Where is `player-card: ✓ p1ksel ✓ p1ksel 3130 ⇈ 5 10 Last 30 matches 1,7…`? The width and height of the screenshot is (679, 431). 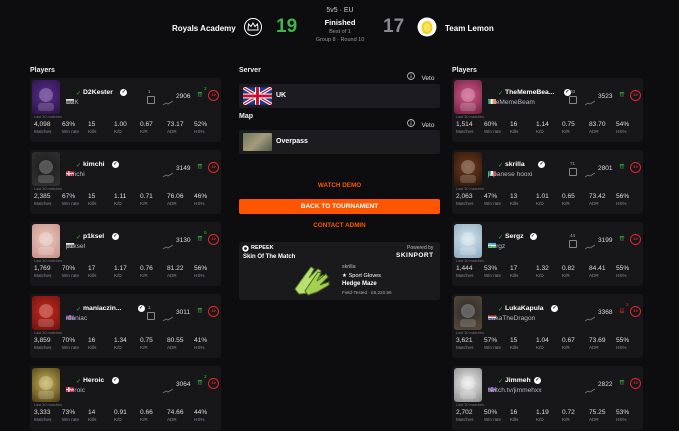
player-card: ✓ p1ksel ✓ p1ksel 3130 ⇈ 5 10 Last 30 matches 1,7… is located at coordinates (125, 254).